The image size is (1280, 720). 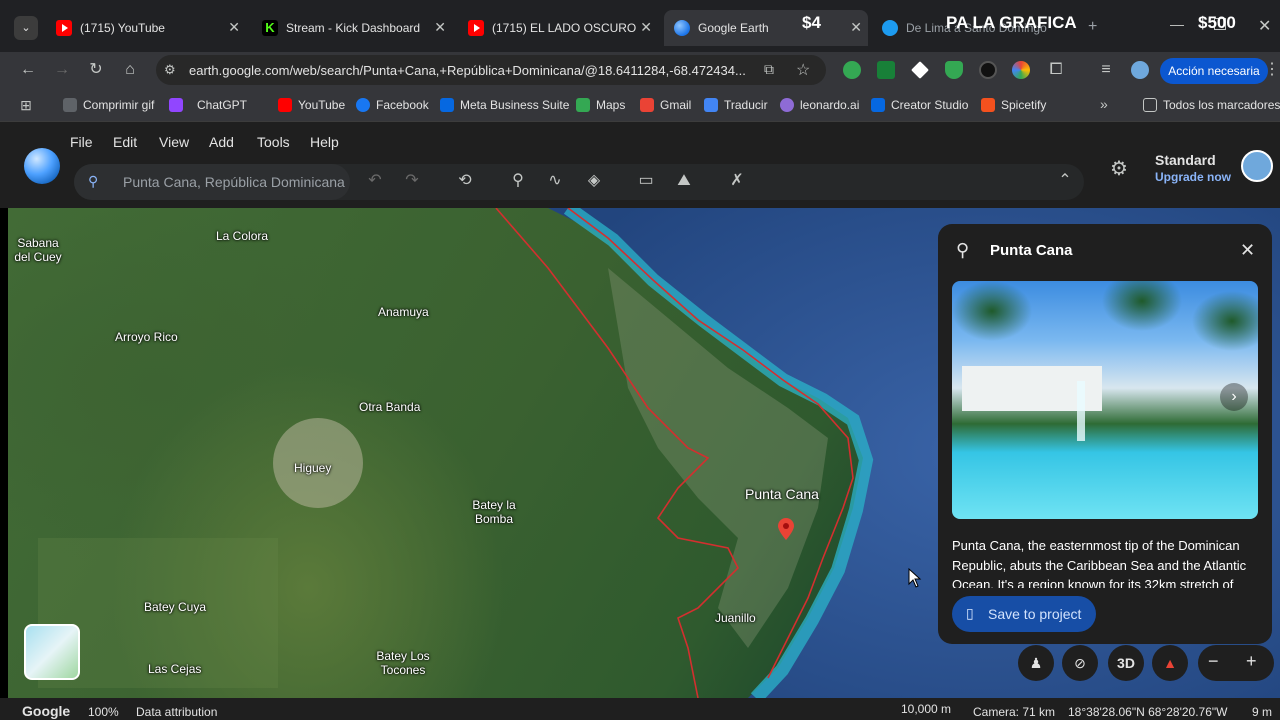 I want to click on close-window-button: ✕, so click(x=1264, y=26).